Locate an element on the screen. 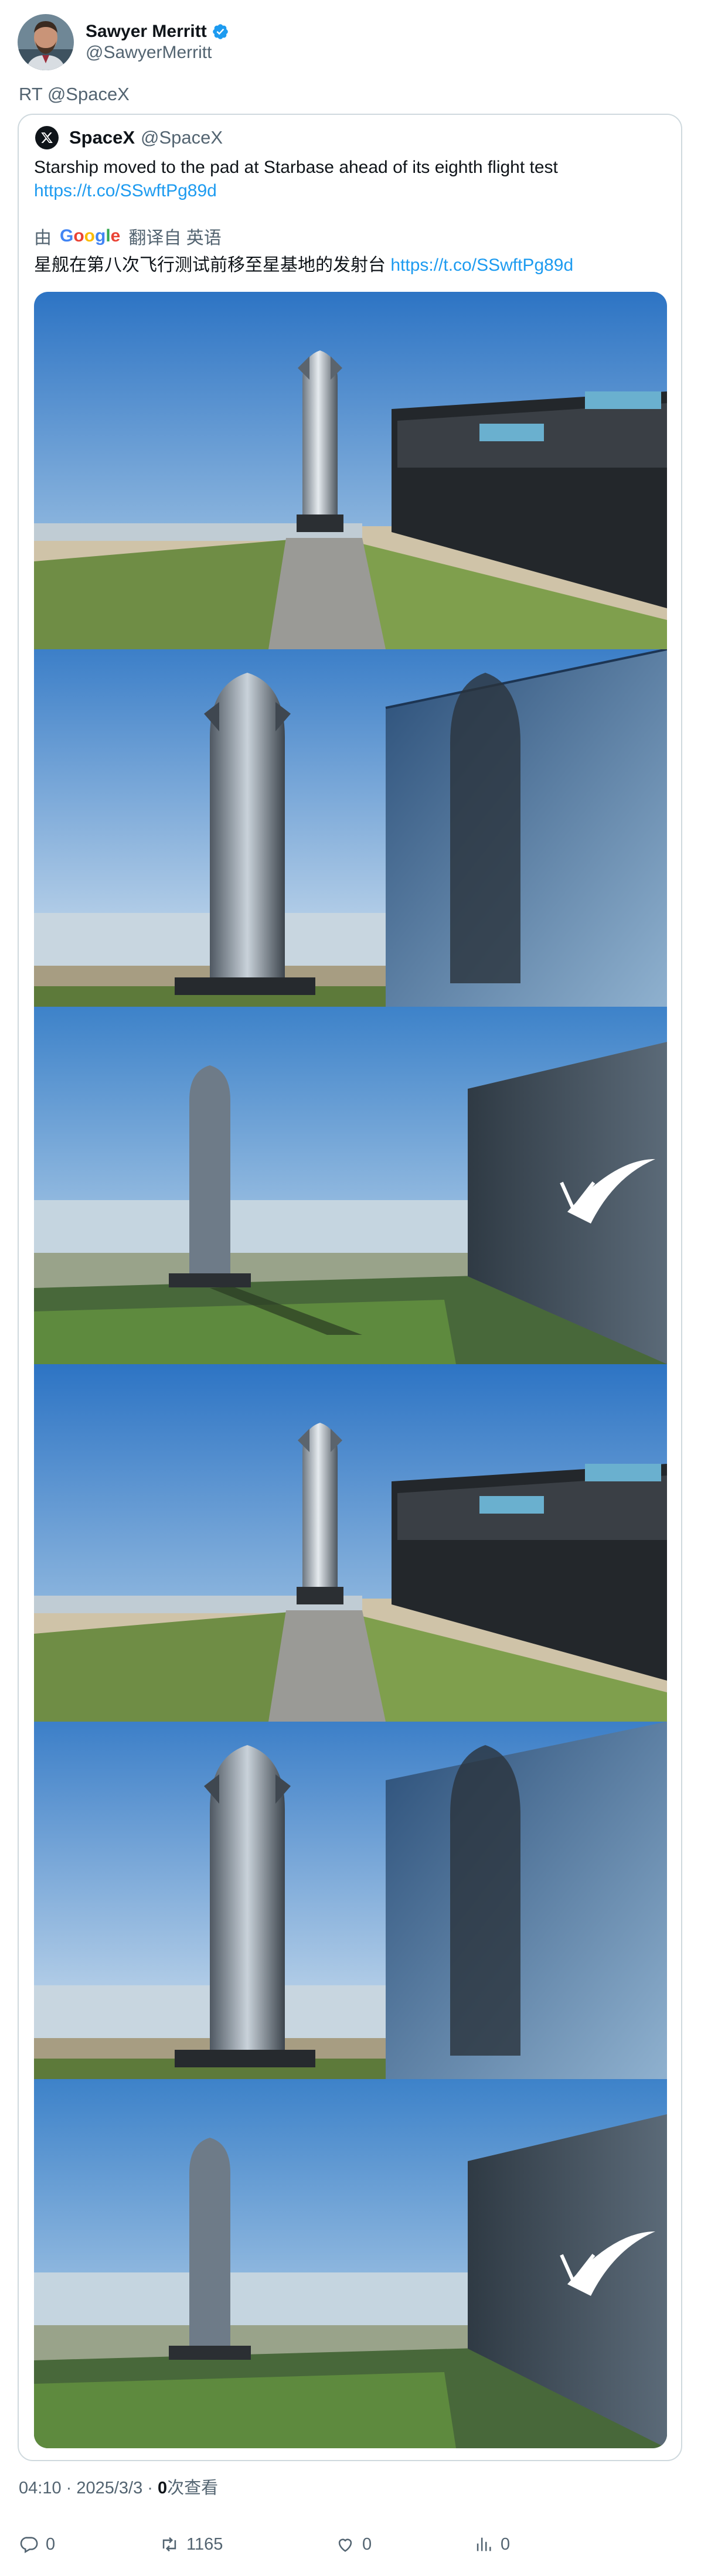 This screenshot has height=2576, width=701. google-logo: Google is located at coordinates (91, 236).